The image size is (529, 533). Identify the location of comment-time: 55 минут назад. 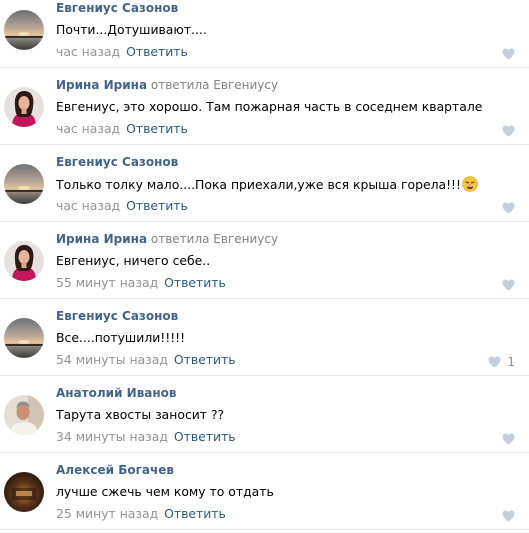
(107, 282).